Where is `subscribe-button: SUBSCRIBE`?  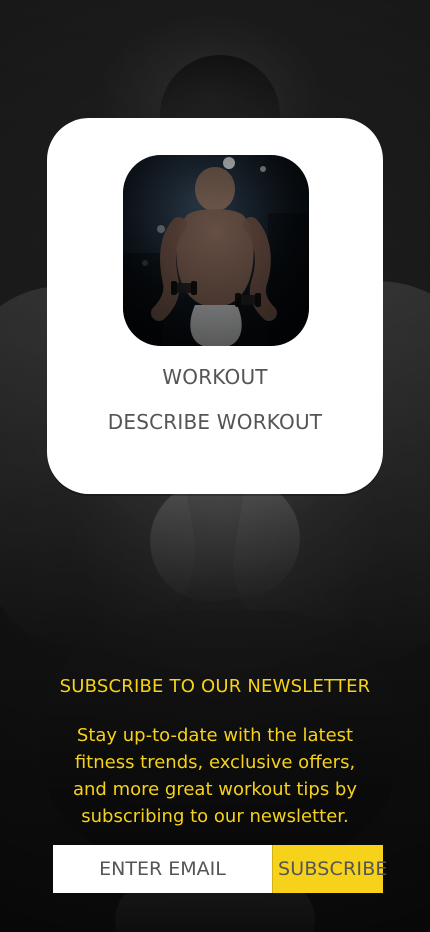
subscribe-button: SUBSCRIBE is located at coordinates (329, 869).